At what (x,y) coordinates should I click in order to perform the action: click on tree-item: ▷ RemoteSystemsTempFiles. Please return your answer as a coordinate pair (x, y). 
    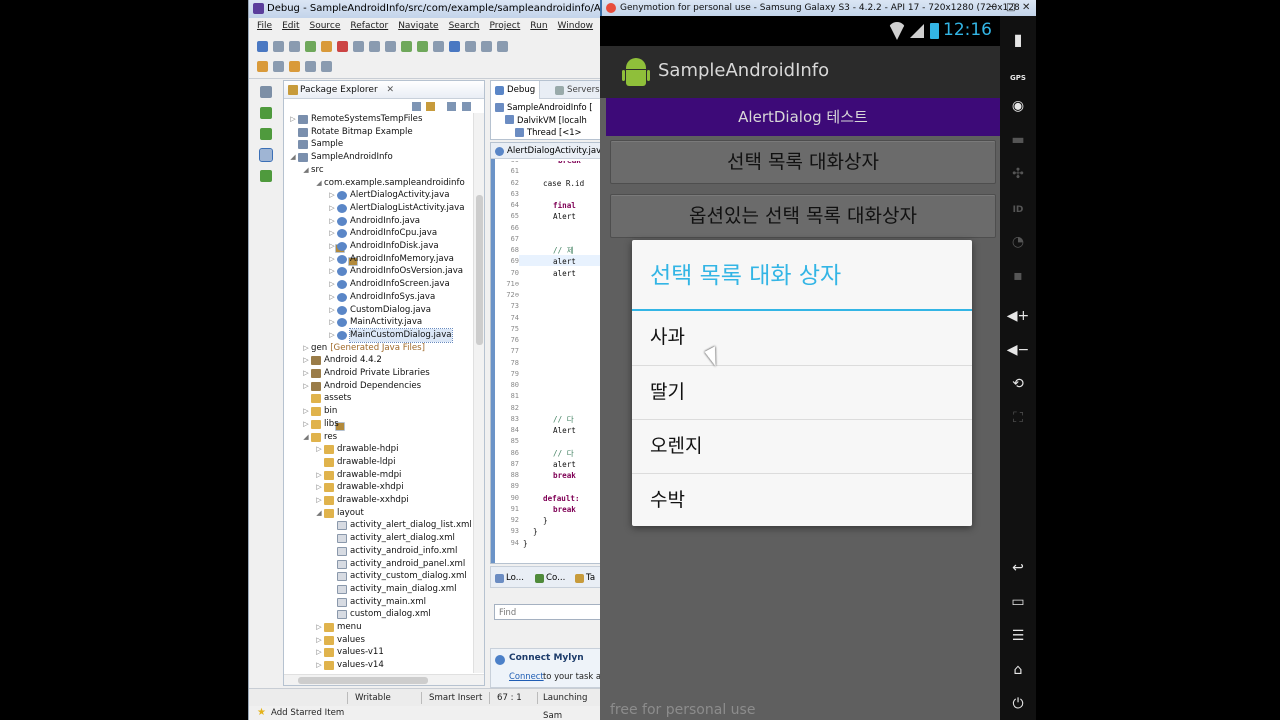
    Looking at the image, I should click on (355, 119).